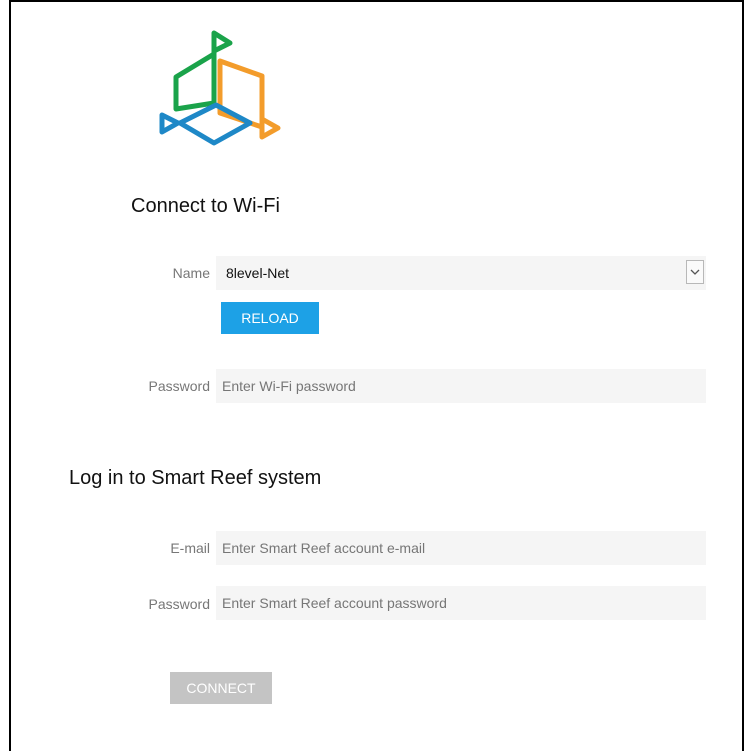  I want to click on network-selected-value: 8level-Net, so click(258, 273).